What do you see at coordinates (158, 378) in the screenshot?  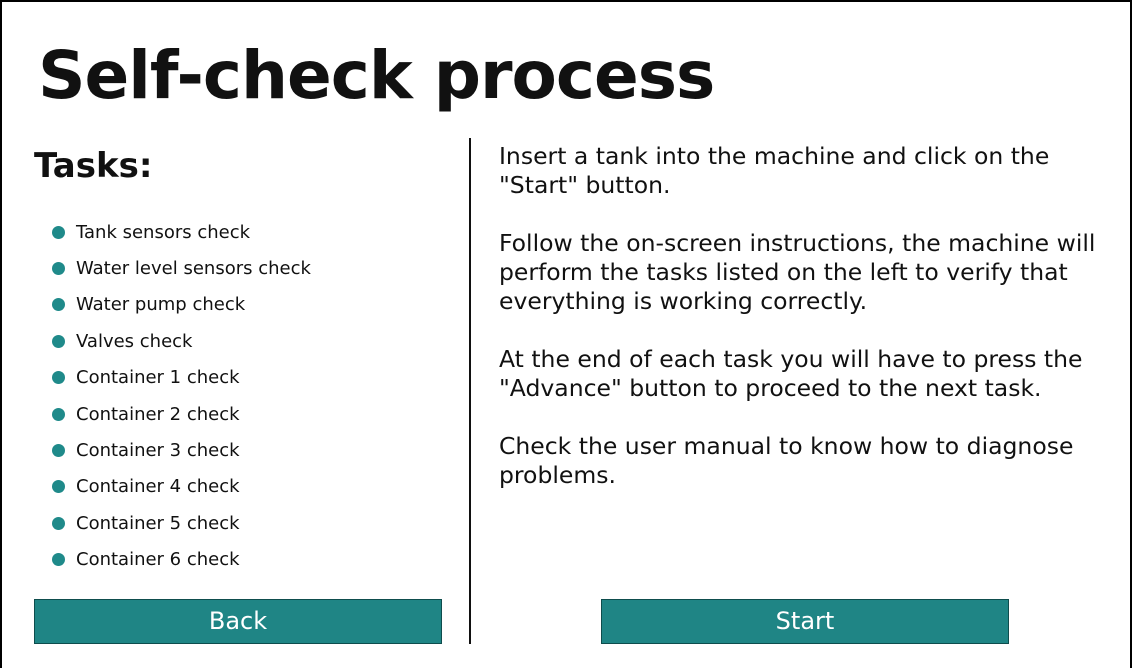 I see `task-label: Container 1 check` at bounding box center [158, 378].